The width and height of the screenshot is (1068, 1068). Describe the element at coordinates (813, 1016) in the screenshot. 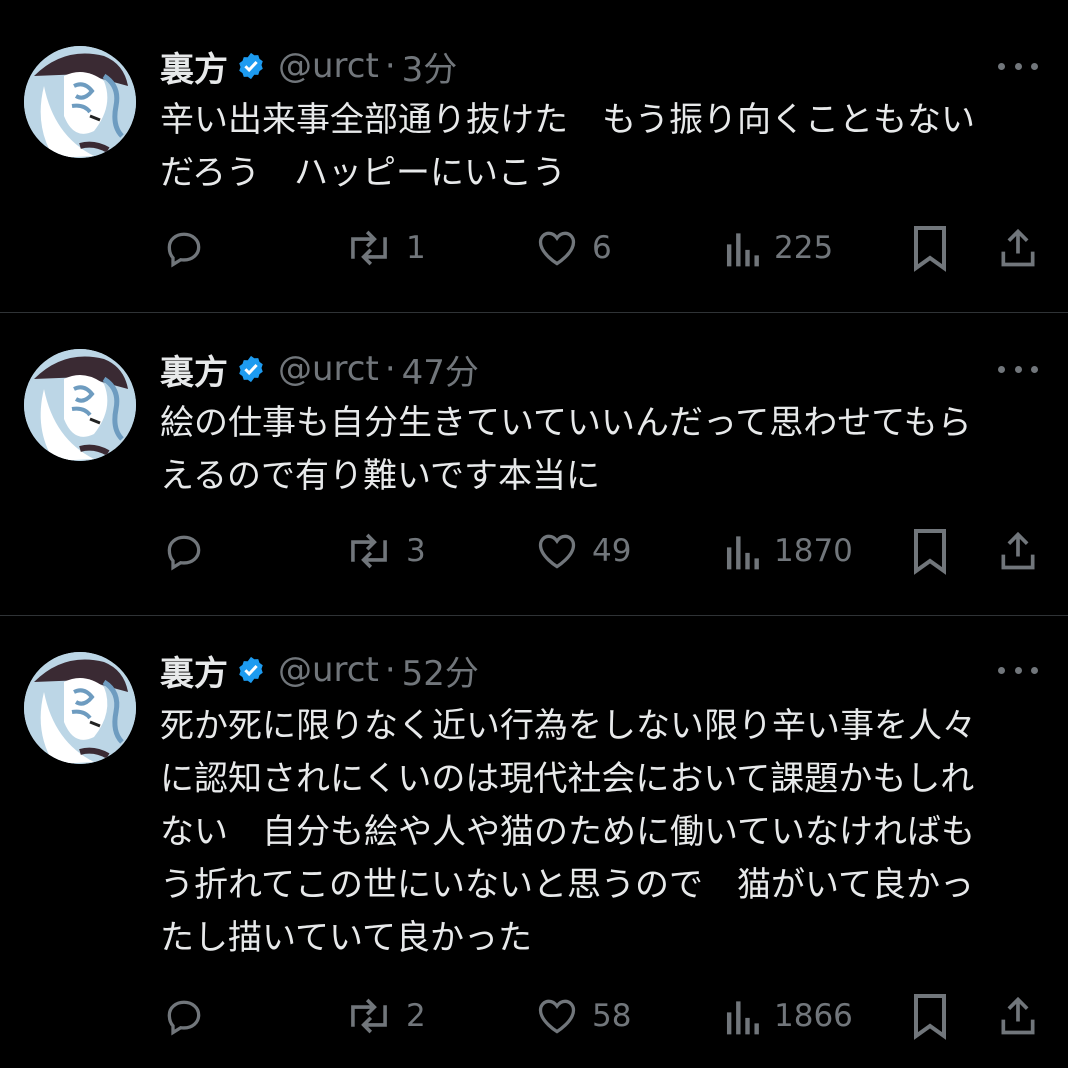

I see `views-count: 1866` at that location.